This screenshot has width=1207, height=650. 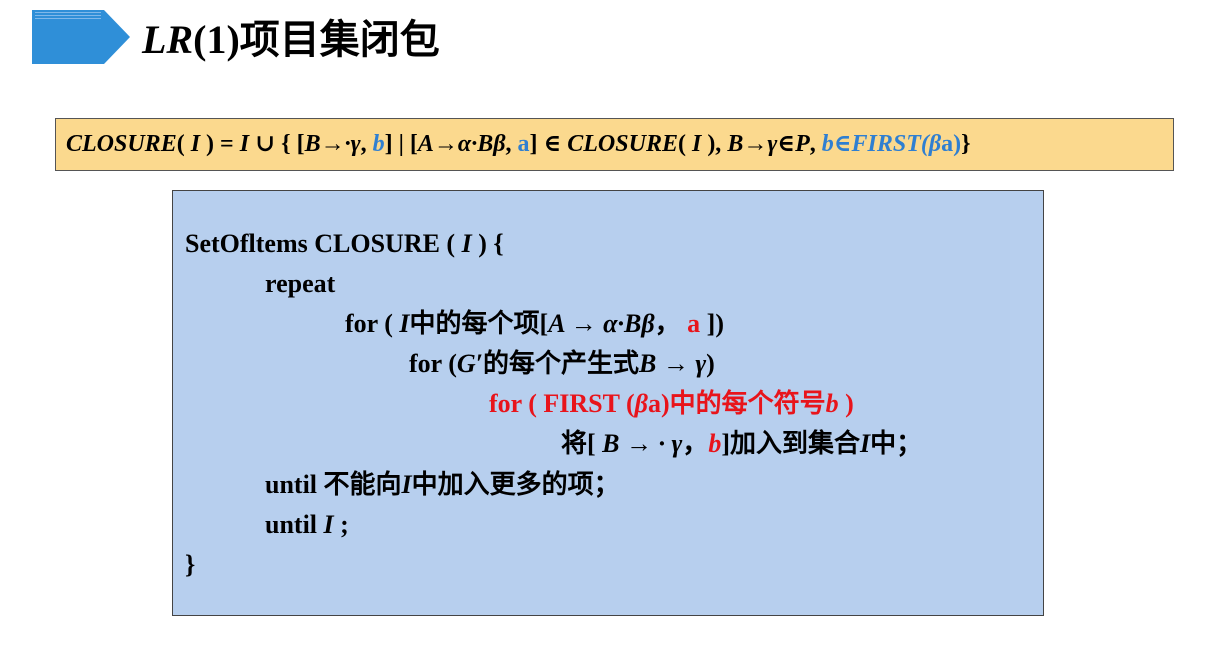 What do you see at coordinates (515, 484) in the screenshot?
I see `code-l7-b: 中加入更多的项；` at bounding box center [515, 484].